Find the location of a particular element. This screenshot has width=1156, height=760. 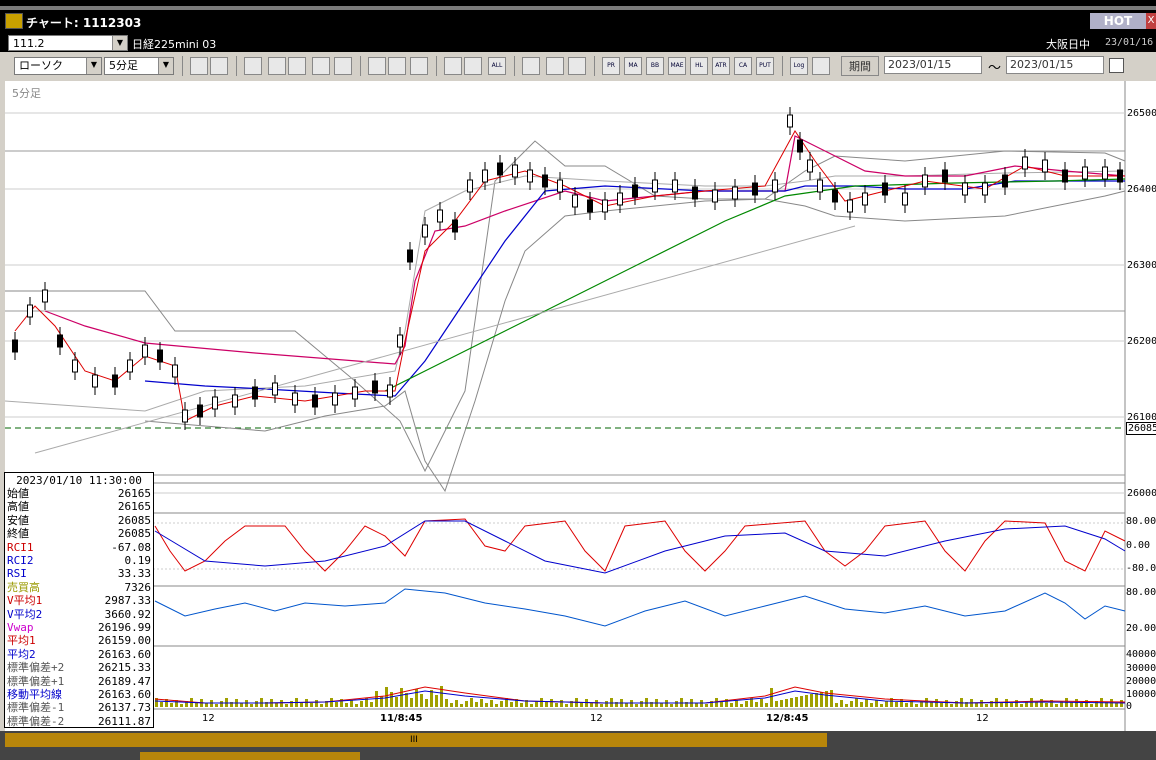

symbol-code-select: 111.2 ▼ is located at coordinates (68, 43).